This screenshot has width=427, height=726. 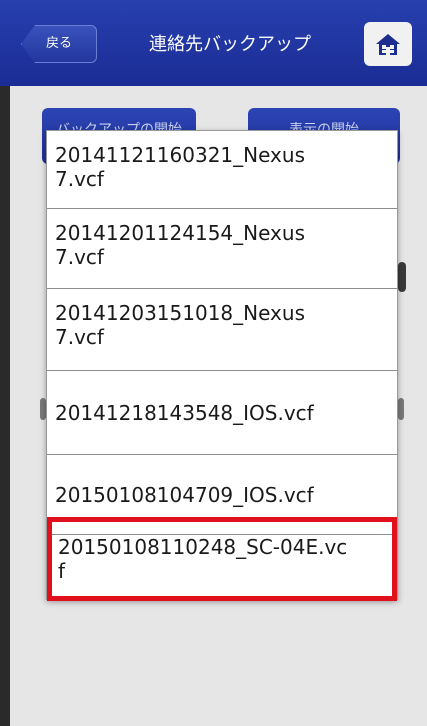 I want to click on file-list-item: 20141203151018_Nexus 7.vcf, so click(x=222, y=330).